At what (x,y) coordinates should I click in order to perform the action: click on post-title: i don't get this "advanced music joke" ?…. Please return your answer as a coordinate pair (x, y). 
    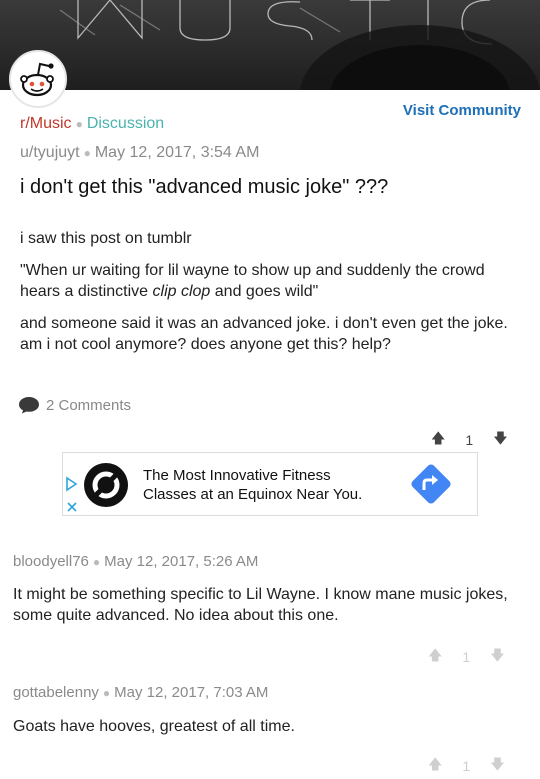
    Looking at the image, I should click on (204, 187).